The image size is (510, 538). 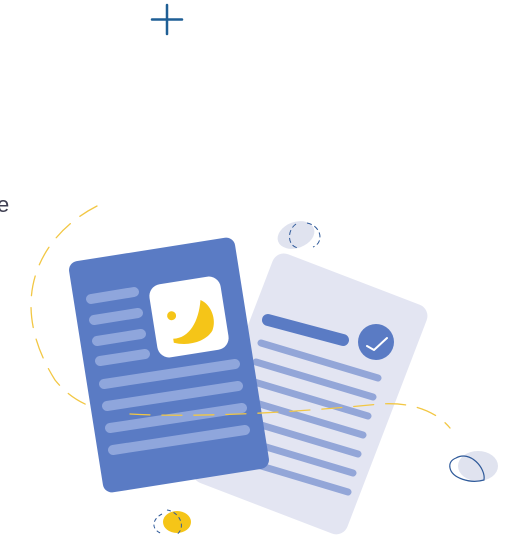 I want to click on plus-icon, so click(x=167, y=19).